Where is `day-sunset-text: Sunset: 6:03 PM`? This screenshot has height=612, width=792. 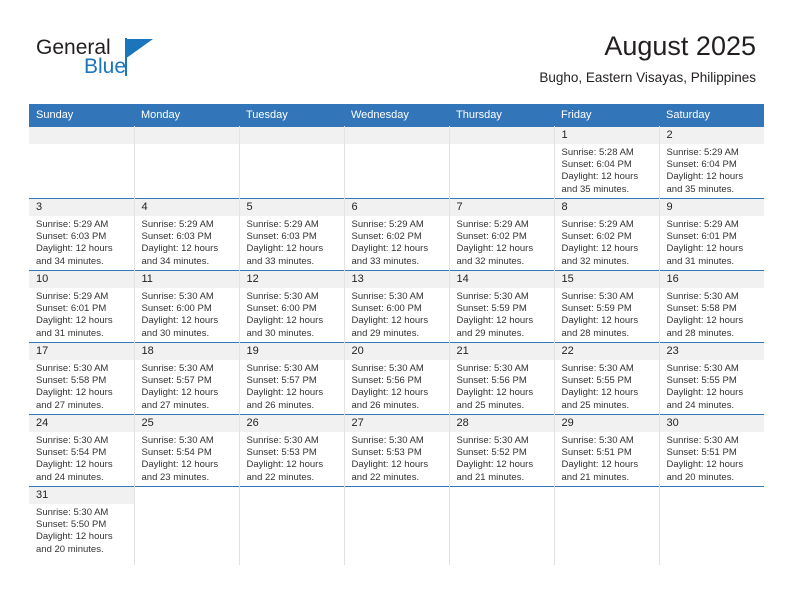 day-sunset-text: Sunset: 6:03 PM is located at coordinates (281, 237).